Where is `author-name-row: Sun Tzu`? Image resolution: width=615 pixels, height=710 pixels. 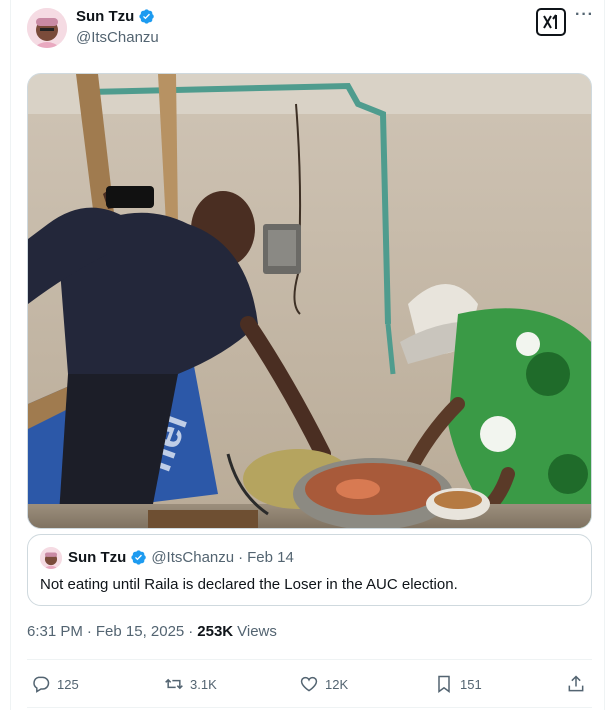
author-name-row: Sun Tzu is located at coordinates (115, 16).